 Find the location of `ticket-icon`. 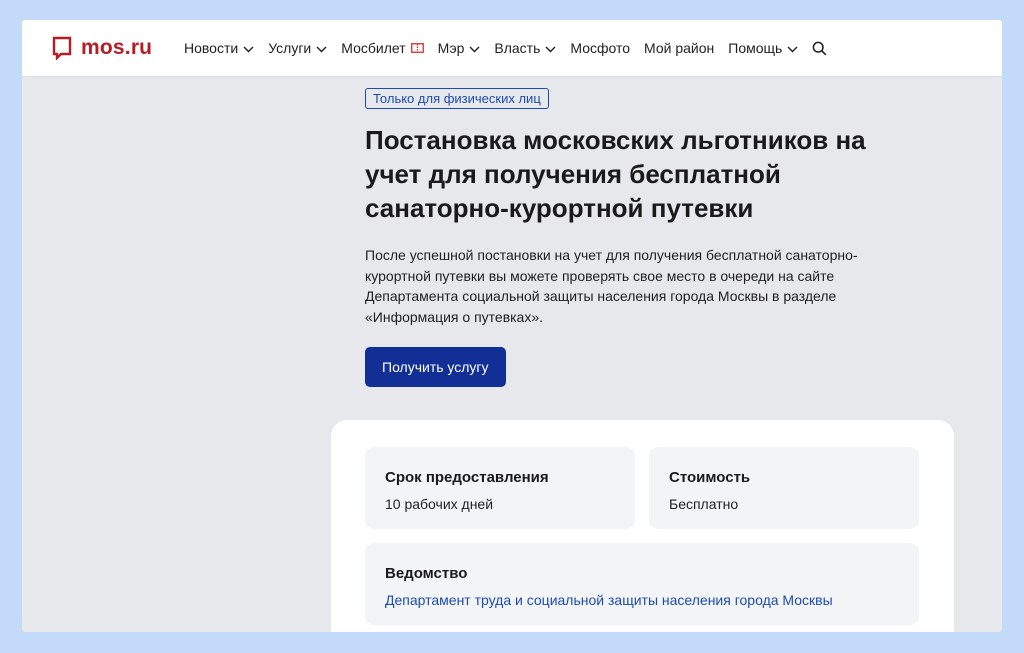

ticket-icon is located at coordinates (417, 48).